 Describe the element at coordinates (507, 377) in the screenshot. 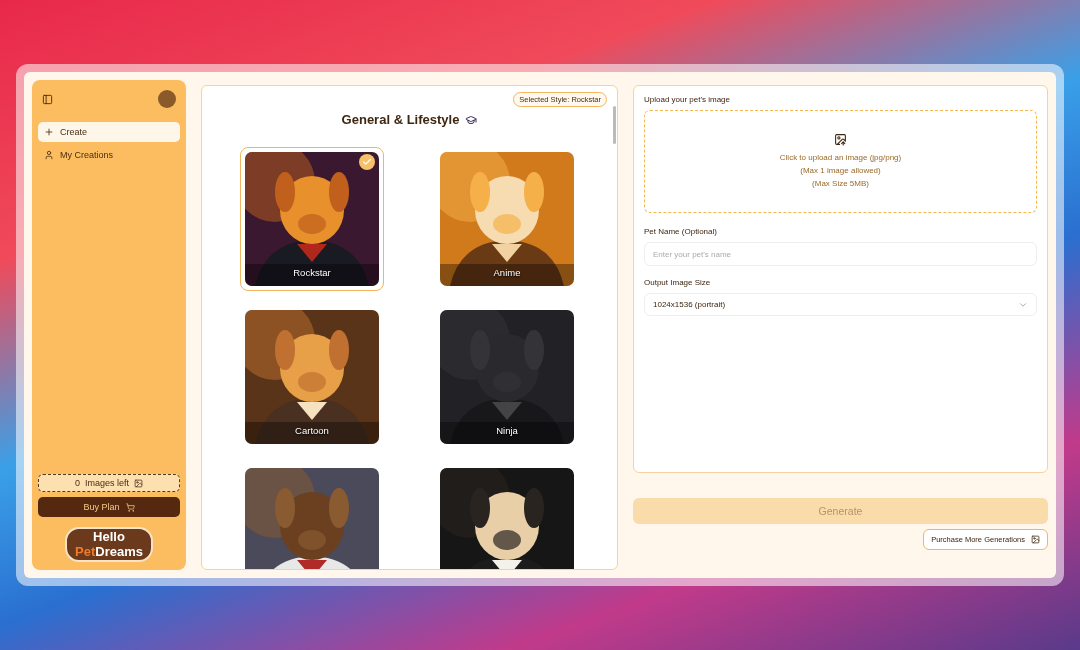

I see `style-card: Ninja` at that location.